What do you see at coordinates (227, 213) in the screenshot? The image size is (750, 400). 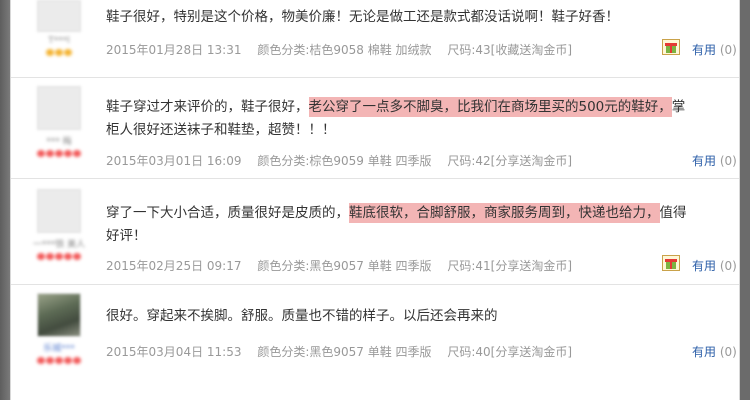 I see `review-text-part: 穿了一下大小合适，质量很好是皮质的，` at bounding box center [227, 213].